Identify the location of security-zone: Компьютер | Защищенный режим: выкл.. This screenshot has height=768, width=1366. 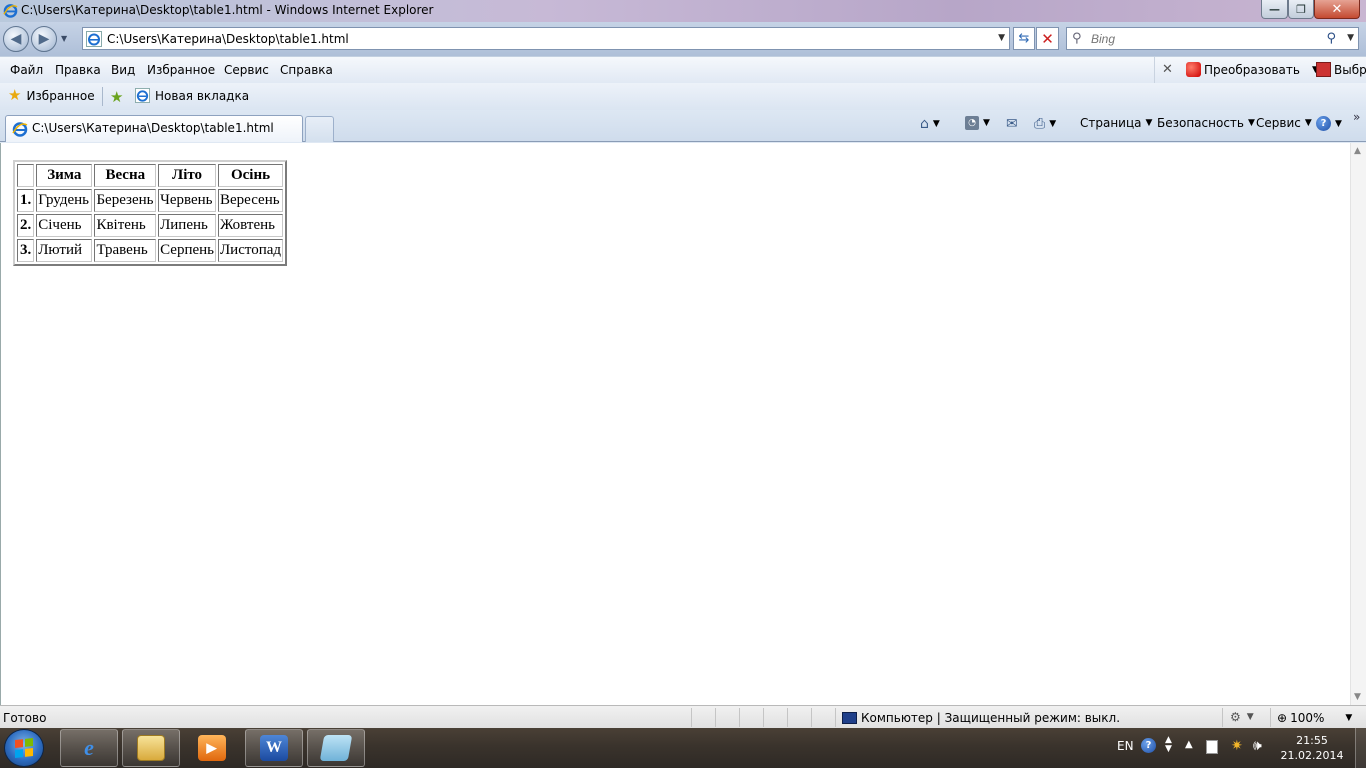
(981, 718).